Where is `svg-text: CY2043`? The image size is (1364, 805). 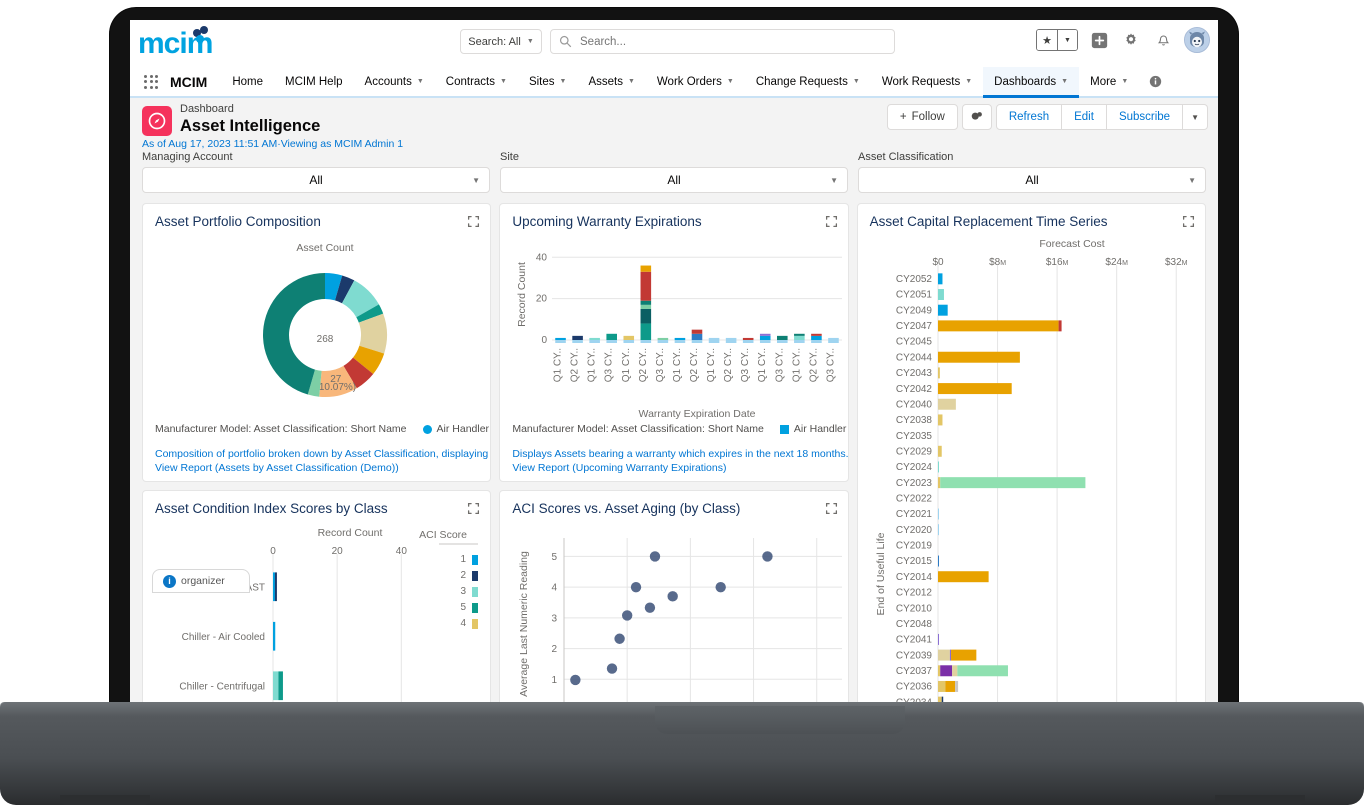
svg-text: CY2043 is located at coordinates (914, 373).